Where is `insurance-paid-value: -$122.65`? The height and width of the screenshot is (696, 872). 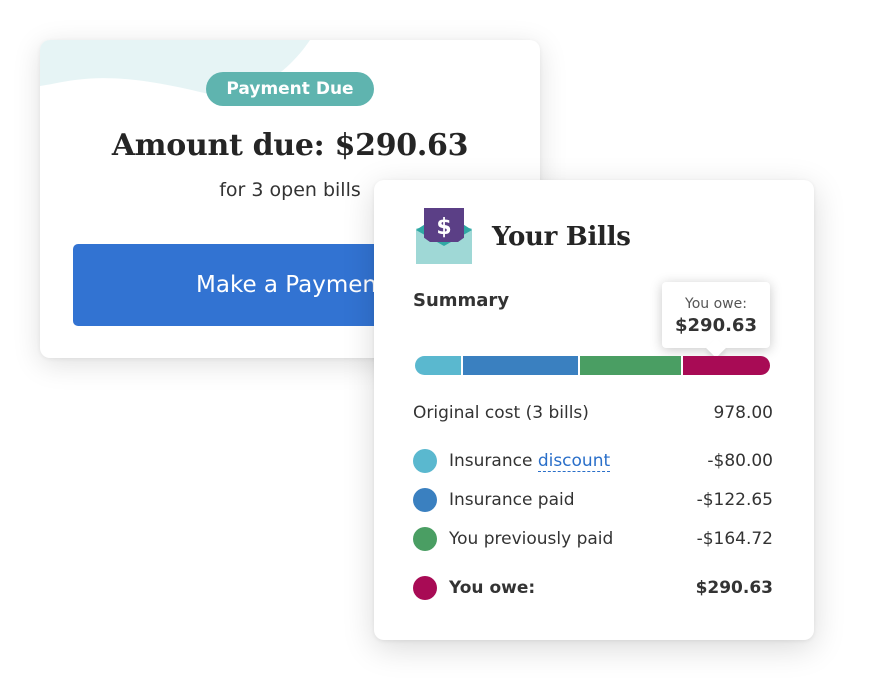 insurance-paid-value: -$122.65 is located at coordinates (734, 500).